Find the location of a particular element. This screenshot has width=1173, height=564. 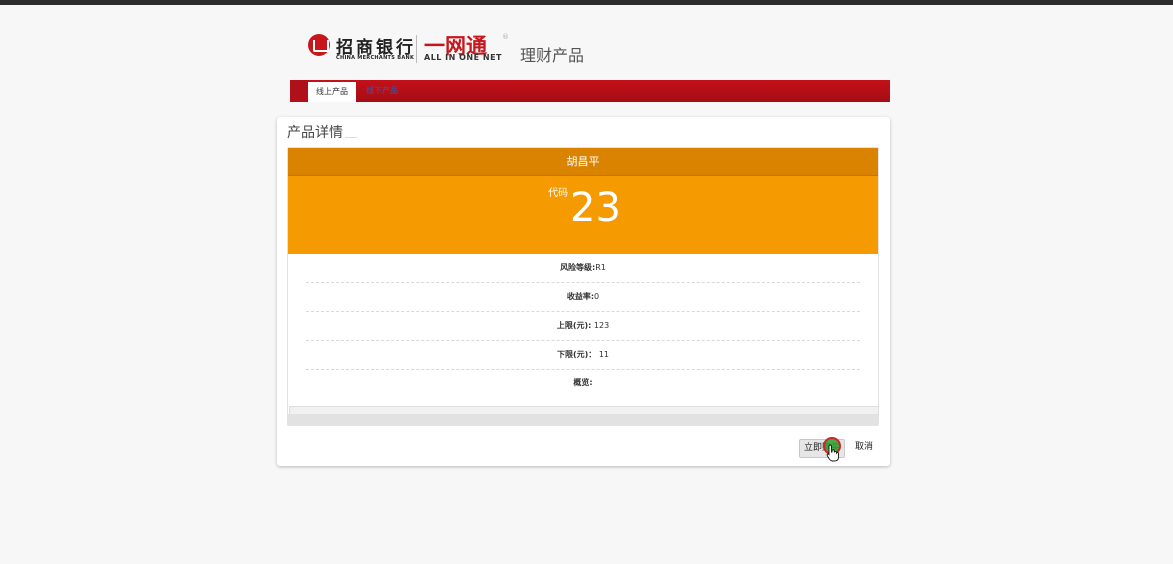

tab-online-products: 线上产品 is located at coordinates (332, 91).